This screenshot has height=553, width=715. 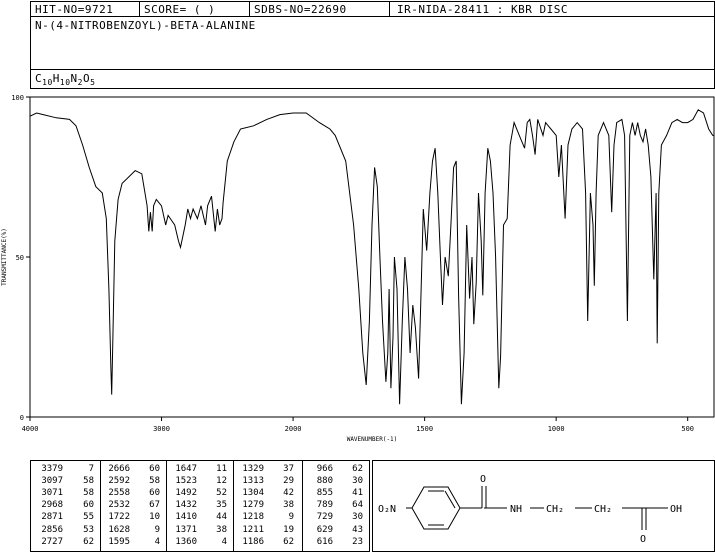 I want to click on peak-transmittance: 23, so click(x=357, y=541).